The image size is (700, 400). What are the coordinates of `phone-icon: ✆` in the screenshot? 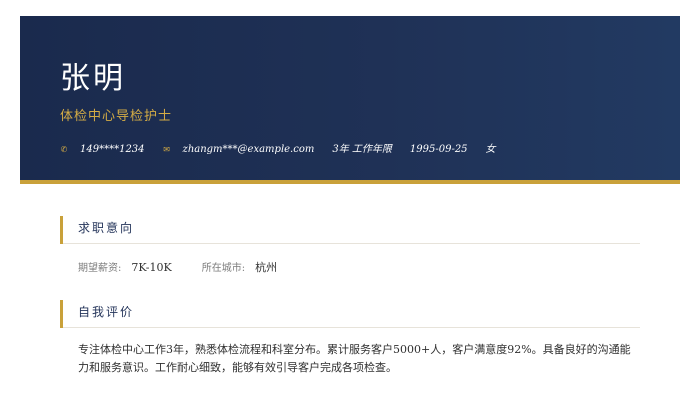 It's located at (64, 149).